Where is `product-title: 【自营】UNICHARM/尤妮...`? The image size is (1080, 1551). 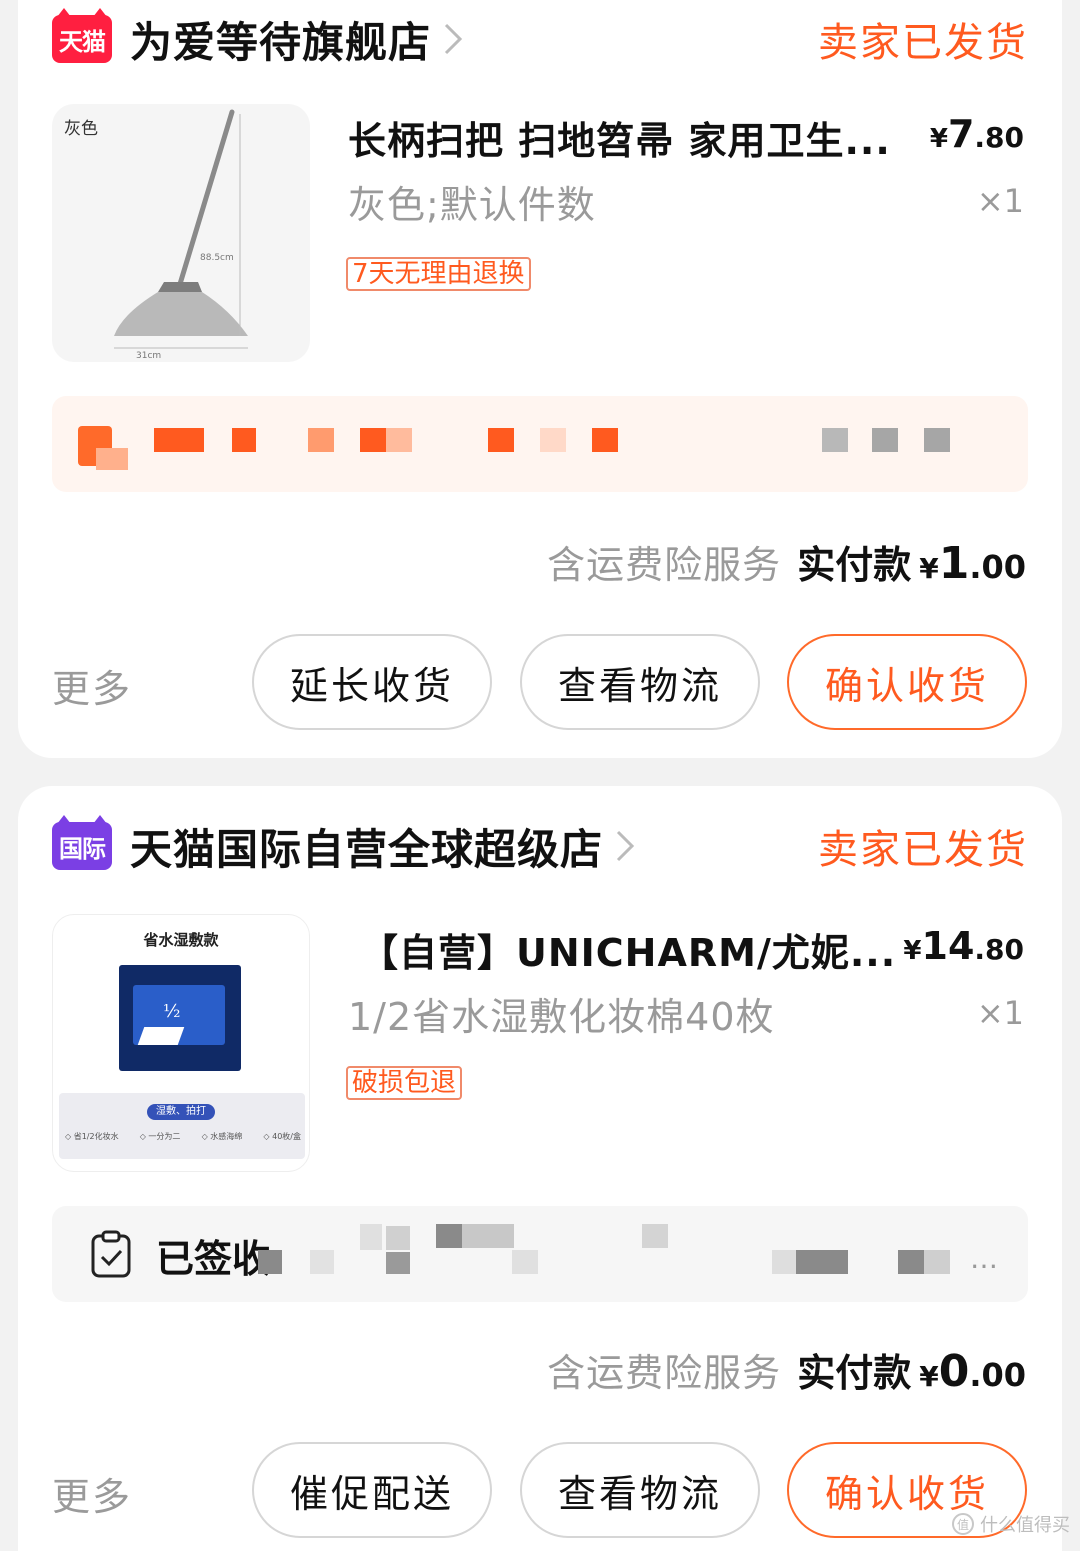
product-title: 【自营】UNICHARM/尤妮... is located at coordinates (630, 949).